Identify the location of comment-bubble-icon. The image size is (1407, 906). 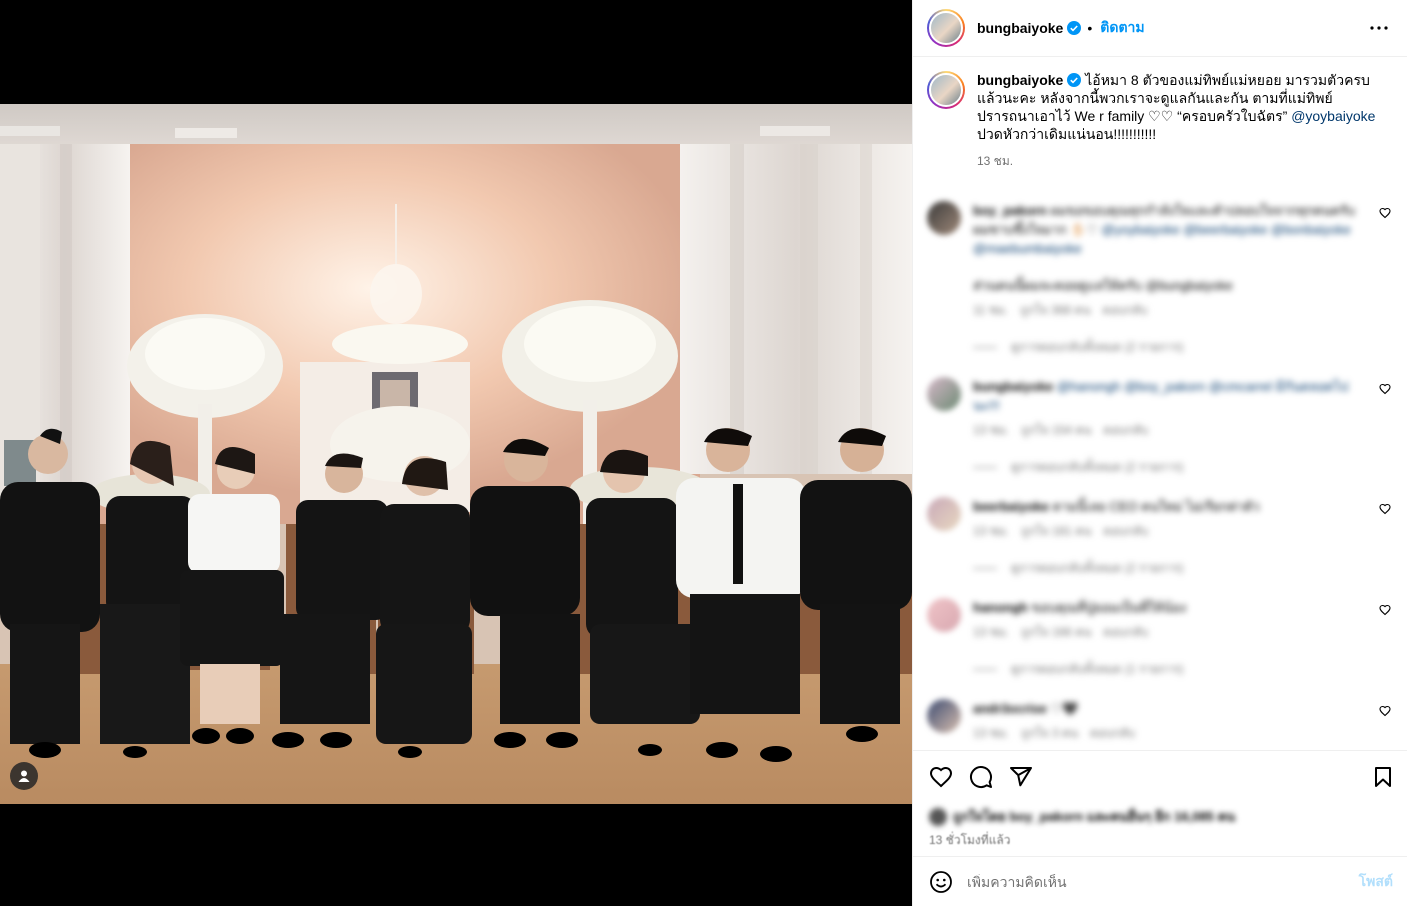
(981, 777).